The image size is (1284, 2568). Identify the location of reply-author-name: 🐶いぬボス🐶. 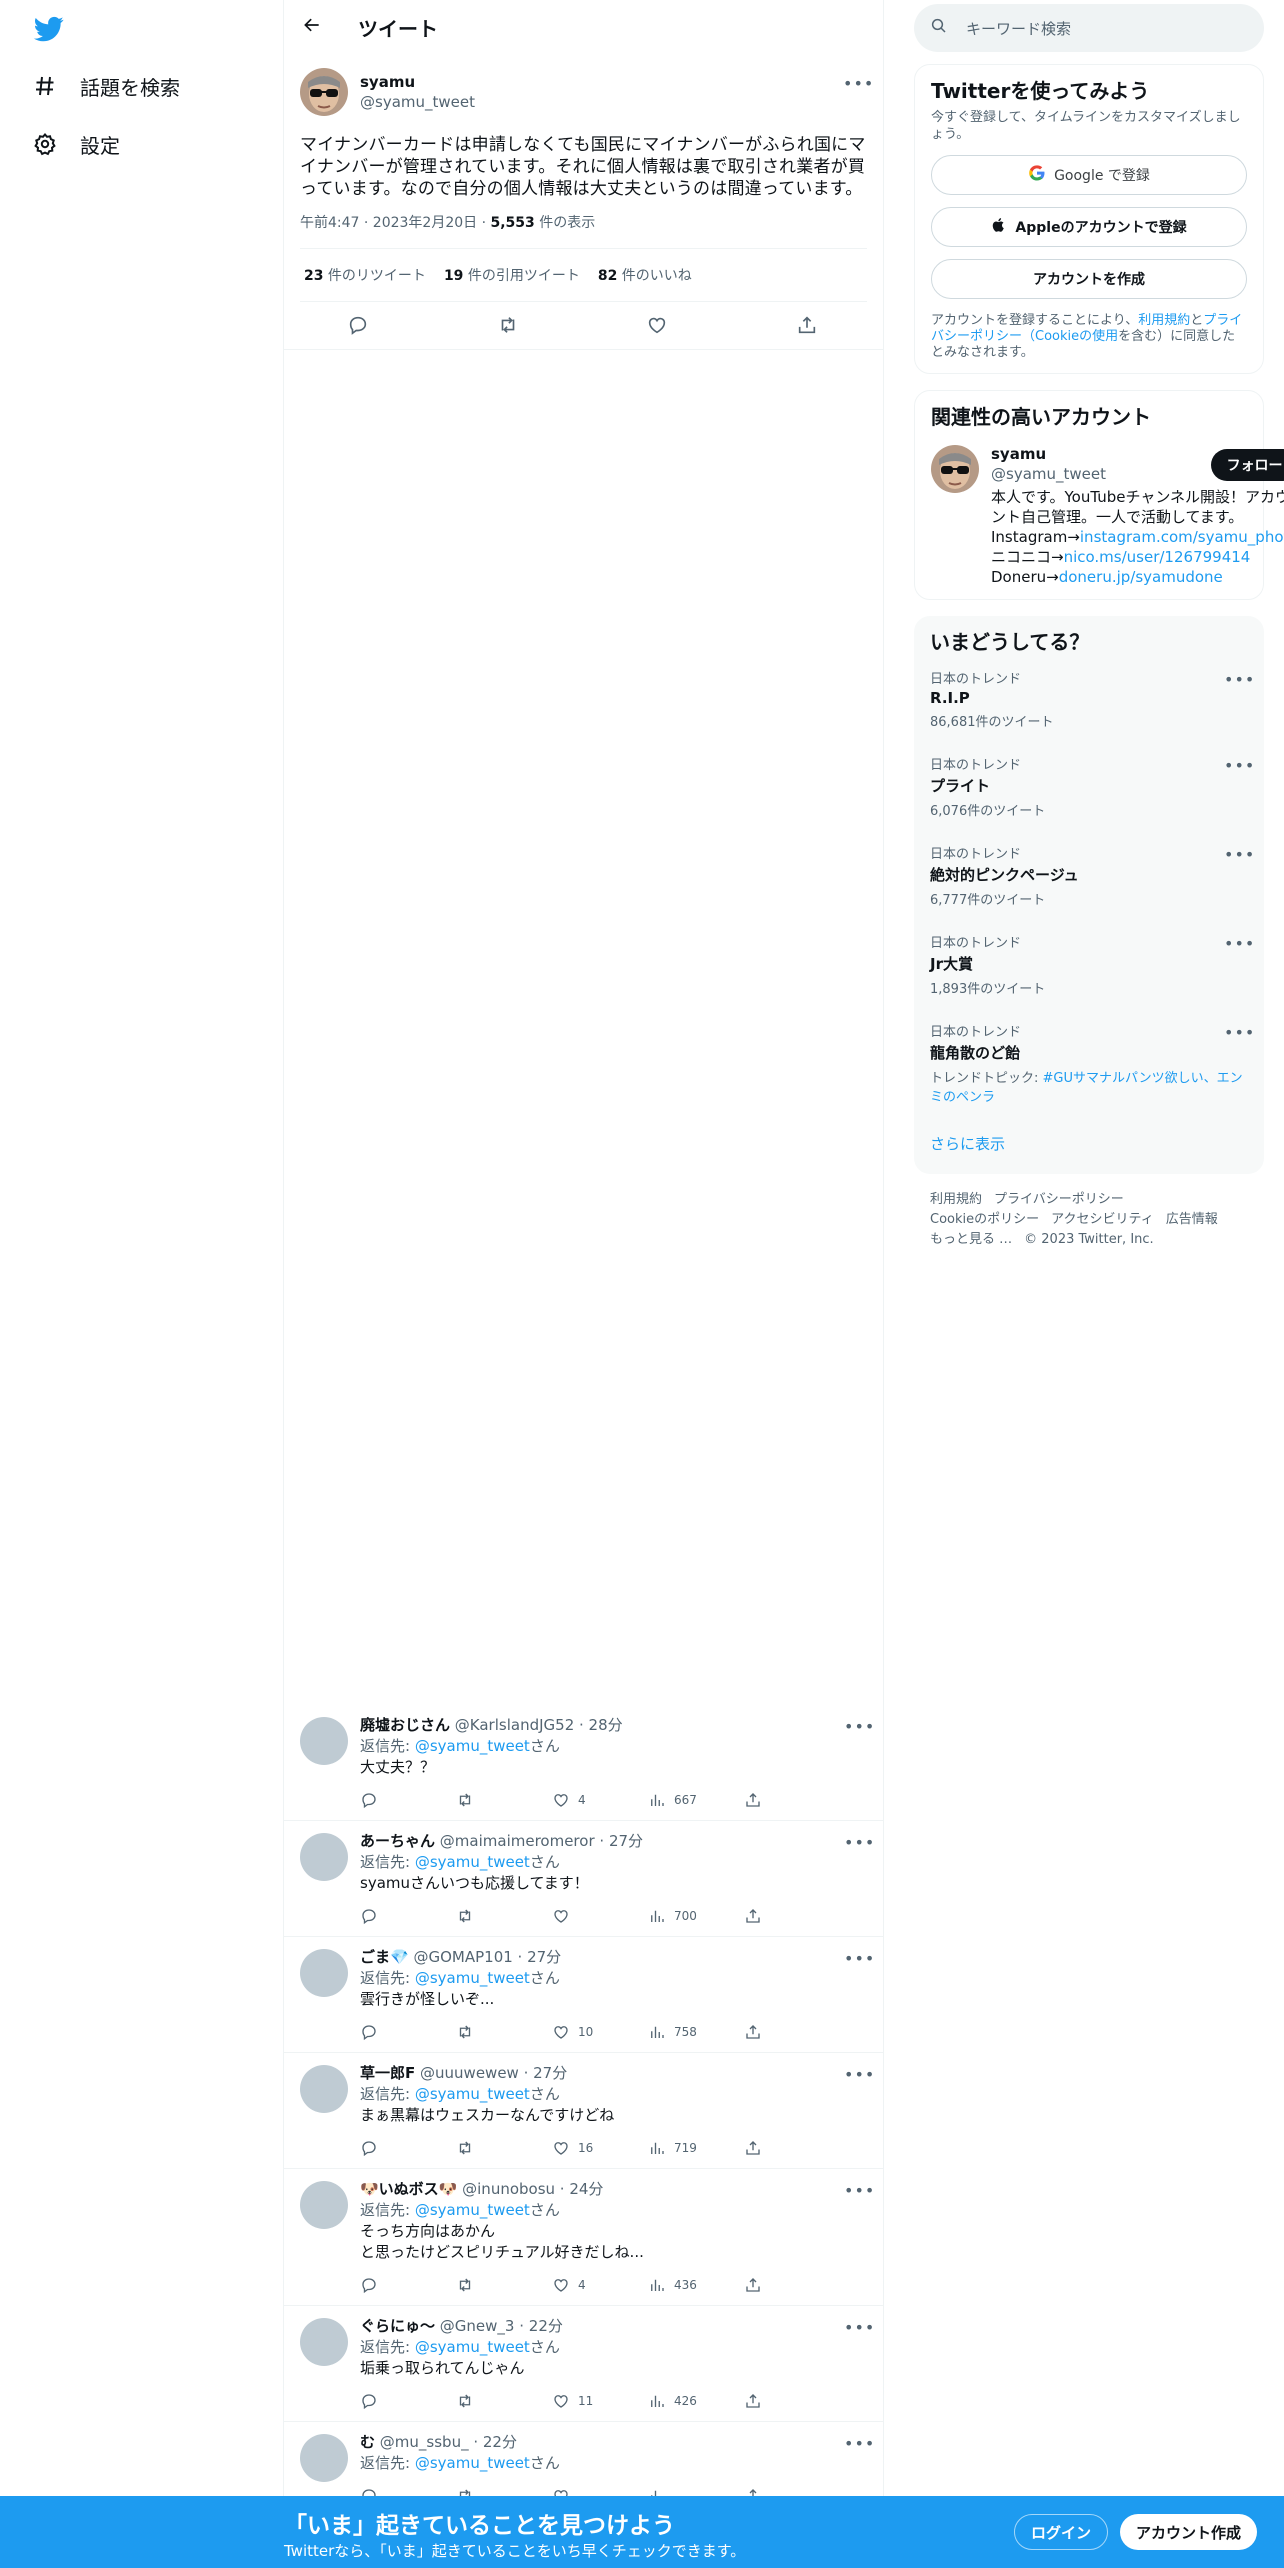
(408, 2189).